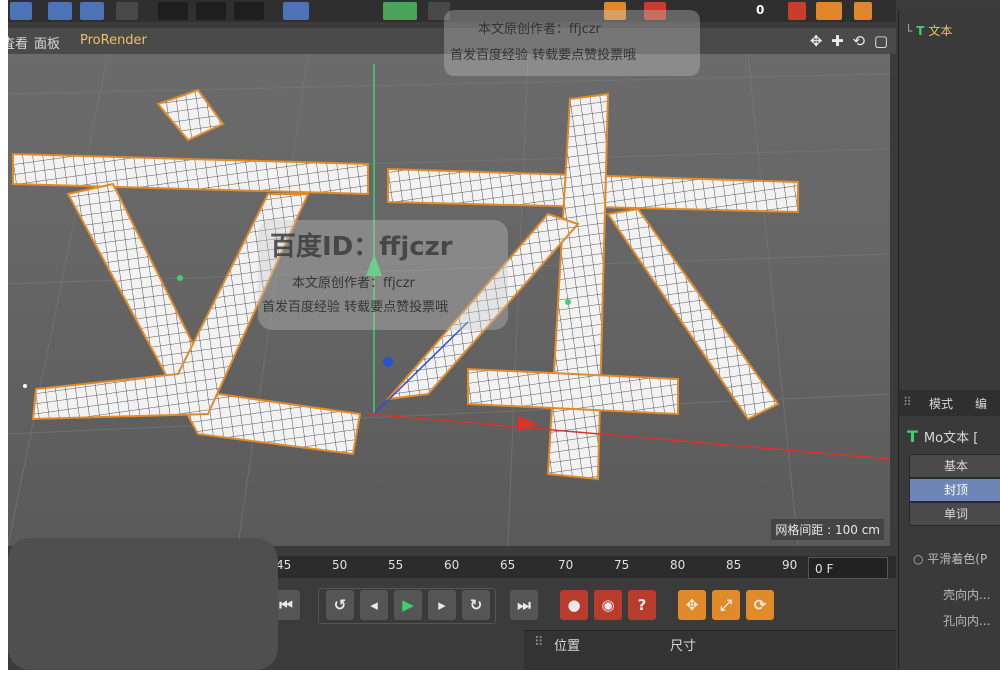  Describe the element at coordinates (949, 200) in the screenshot. I see `object-manager: └ T 文本` at that location.